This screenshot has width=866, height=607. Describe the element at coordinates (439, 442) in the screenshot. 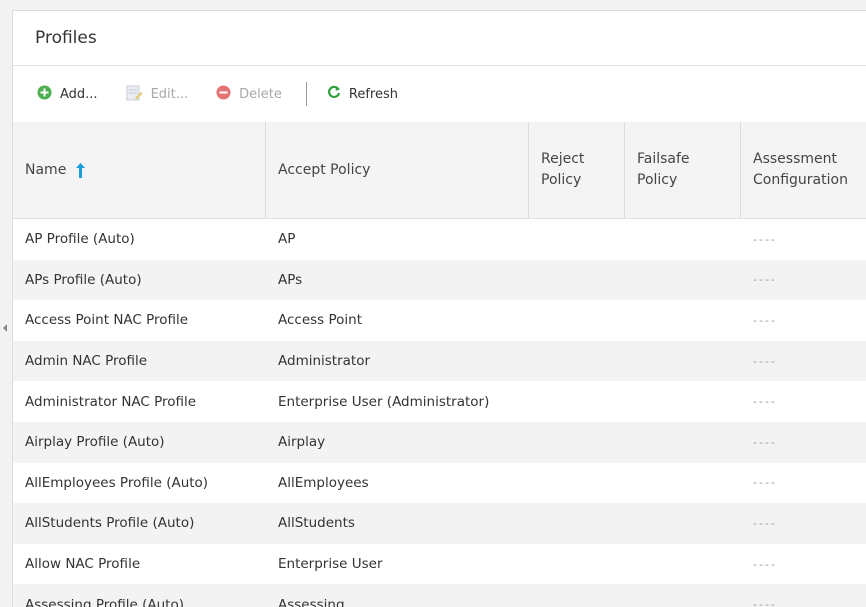

I see `table-row: Airplay Profile (Auto) Airplay ----` at that location.